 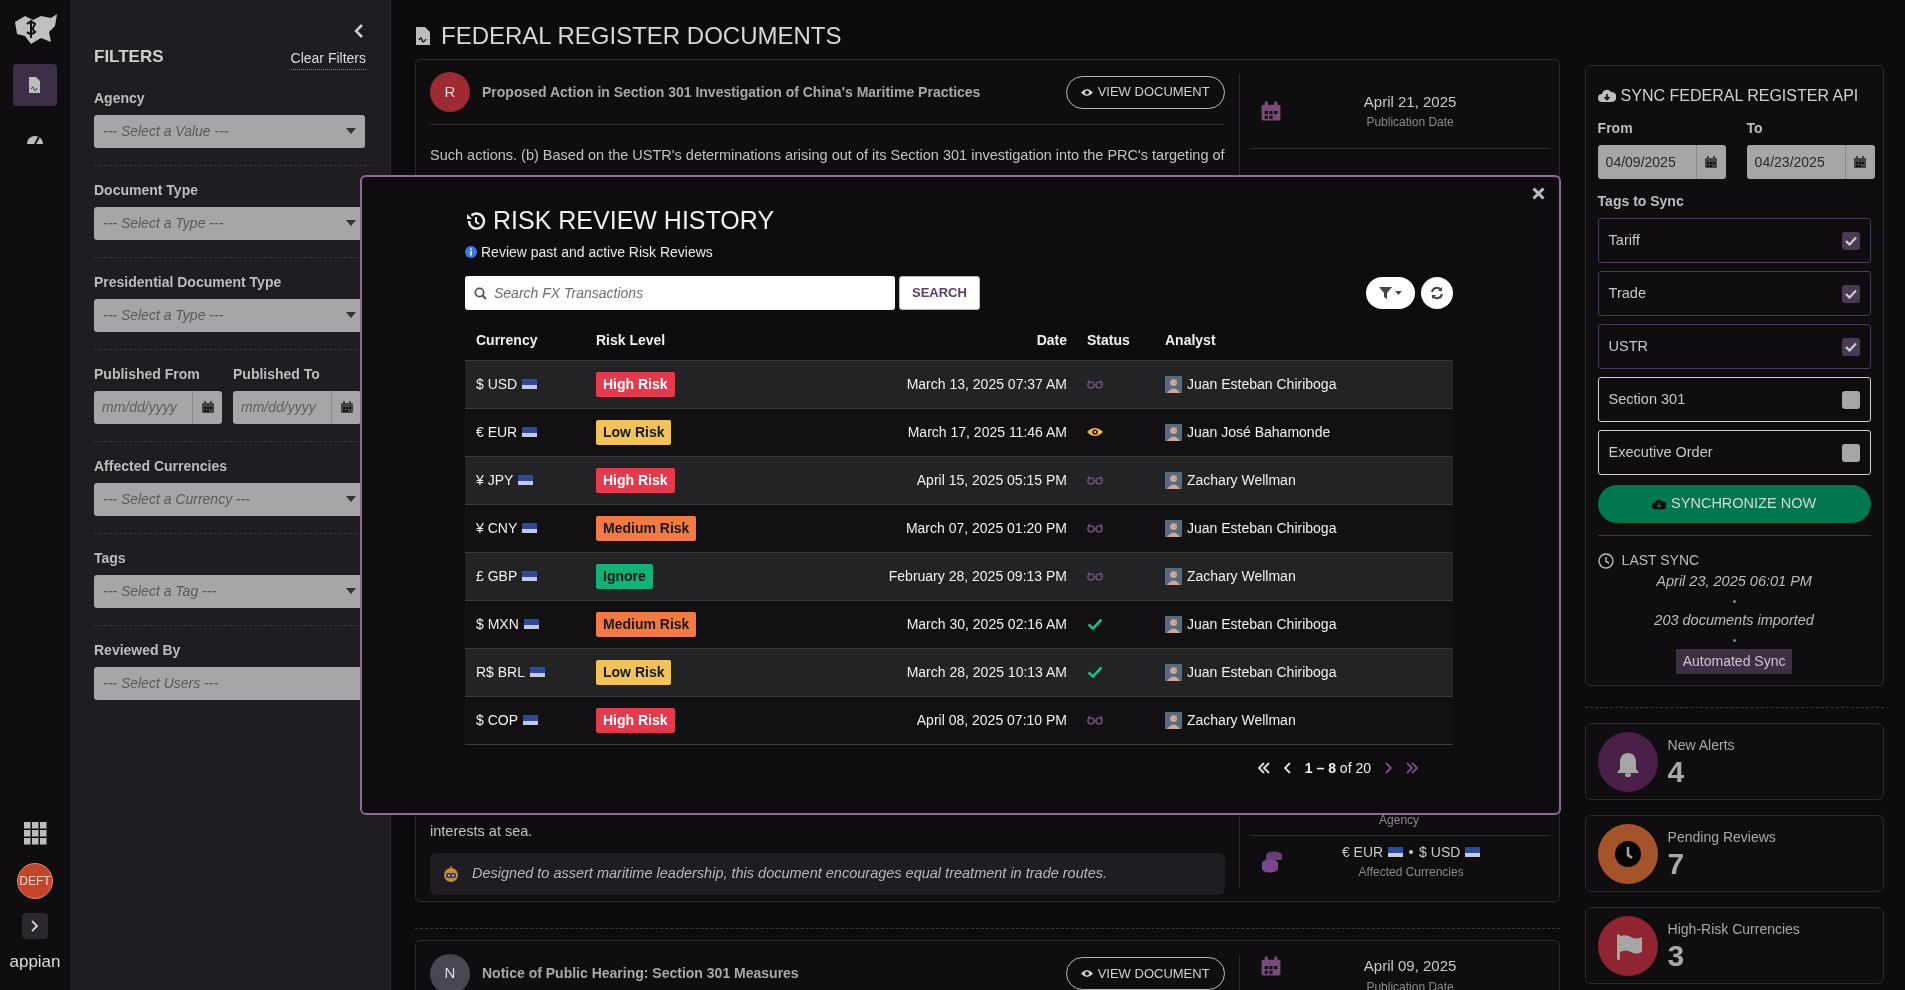 What do you see at coordinates (680, 292) in the screenshot?
I see `search-field: Search FX Transactions` at bounding box center [680, 292].